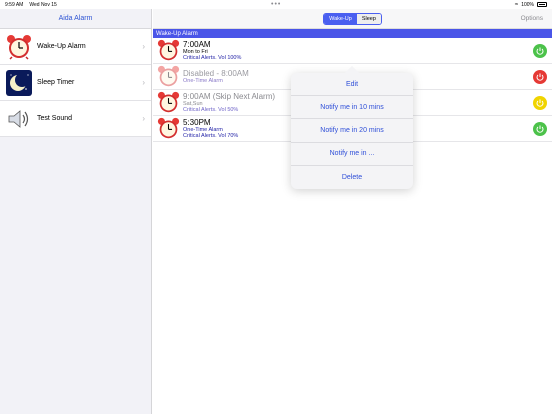 Image resolution: width=552 pixels, height=414 pixels. I want to click on sidebar-item-wake-up-alarm: Wake-Up Alarm ›, so click(75, 47).